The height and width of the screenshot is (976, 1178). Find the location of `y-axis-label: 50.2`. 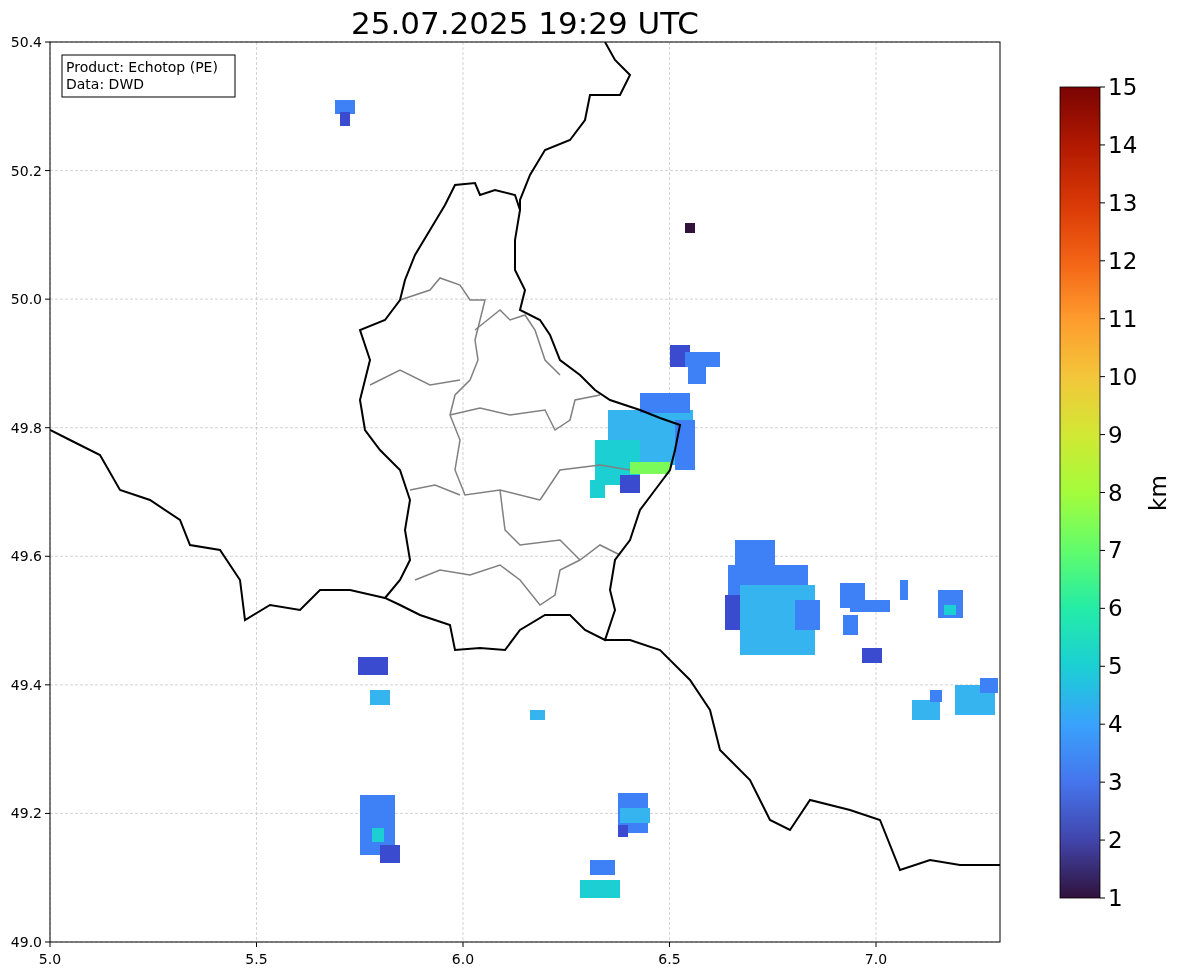

y-axis-label: 50.2 is located at coordinates (26, 170).